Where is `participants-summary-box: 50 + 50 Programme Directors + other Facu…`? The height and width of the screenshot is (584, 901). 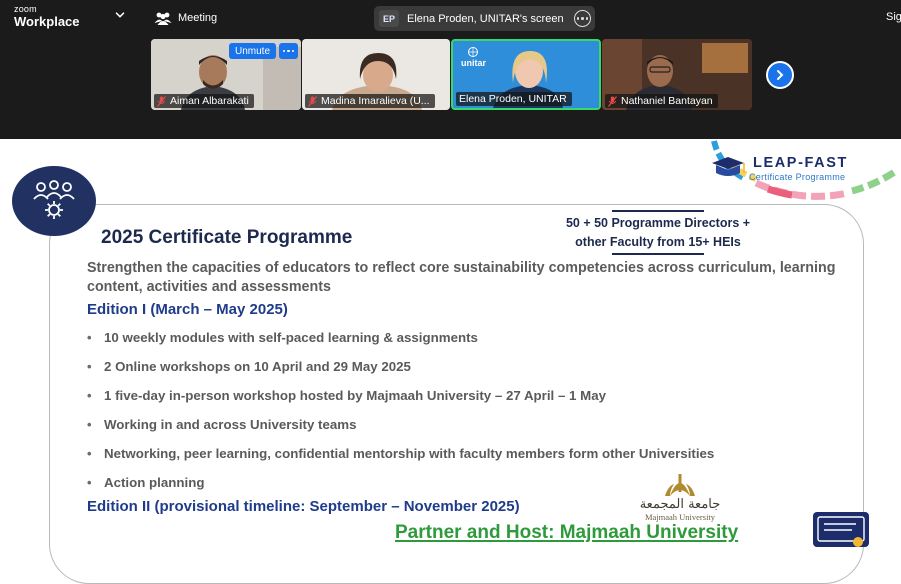 participants-summary-box: 50 + 50 Programme Directors + other Facu… is located at coordinates (658, 232).